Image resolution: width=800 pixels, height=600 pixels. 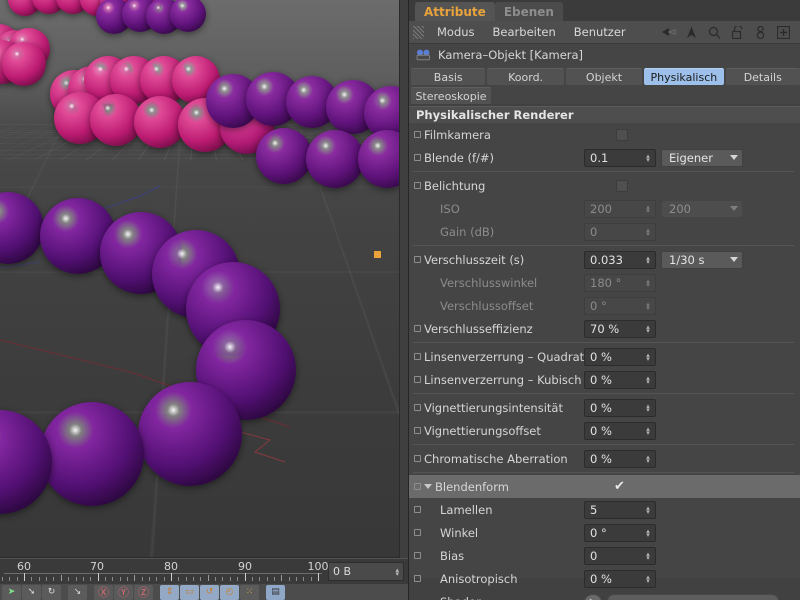 I want to click on property-row-filmkamera: Filmkamera, so click(x=604, y=134).